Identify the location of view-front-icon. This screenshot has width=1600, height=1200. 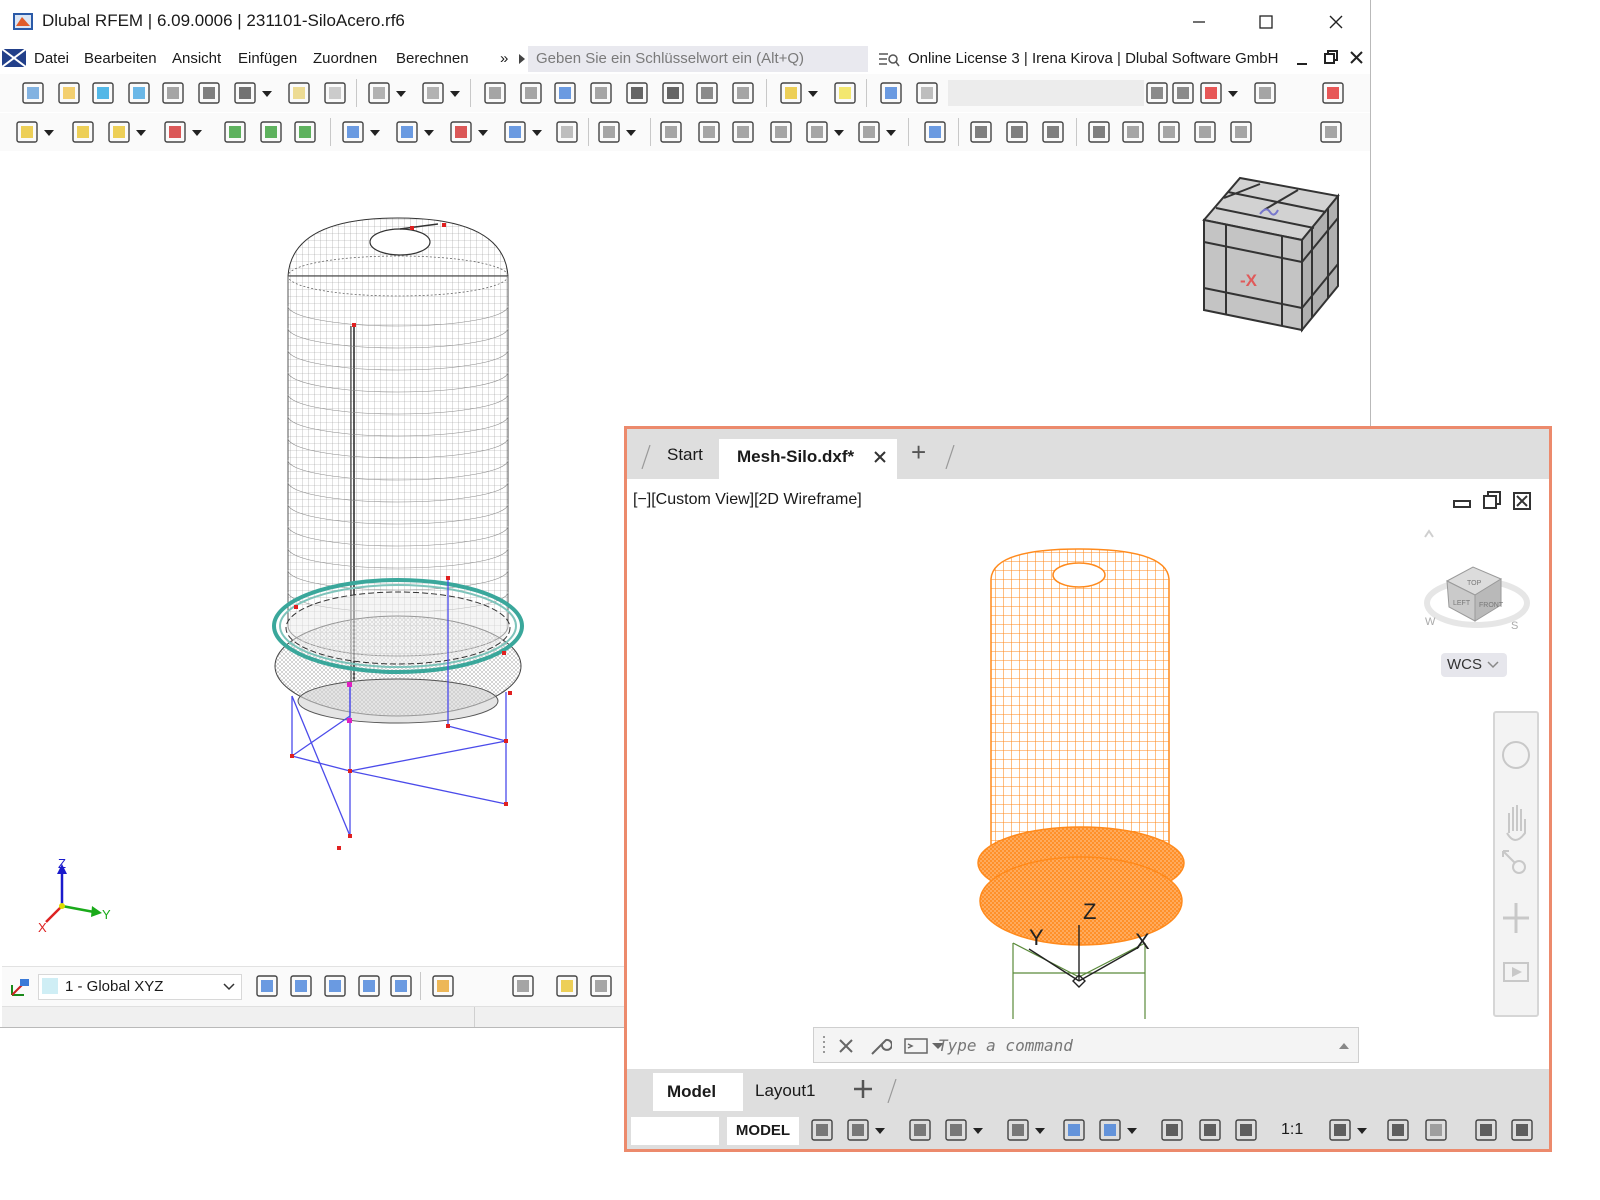
(335, 986).